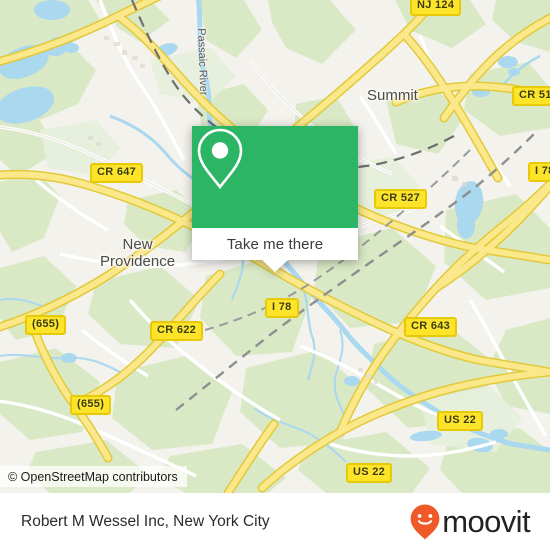 This screenshot has height=550, width=550. What do you see at coordinates (431, 327) in the screenshot?
I see `road-shield-cr-643: CR 643` at bounding box center [431, 327].